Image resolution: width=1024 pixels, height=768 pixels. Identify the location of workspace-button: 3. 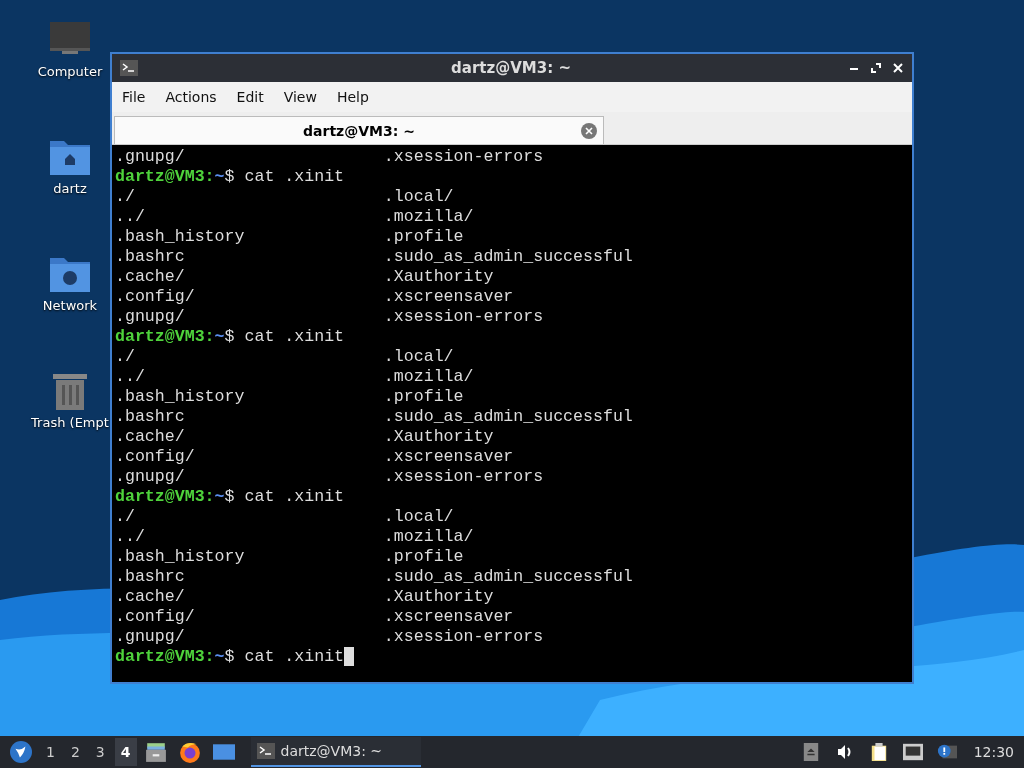
(100, 752).